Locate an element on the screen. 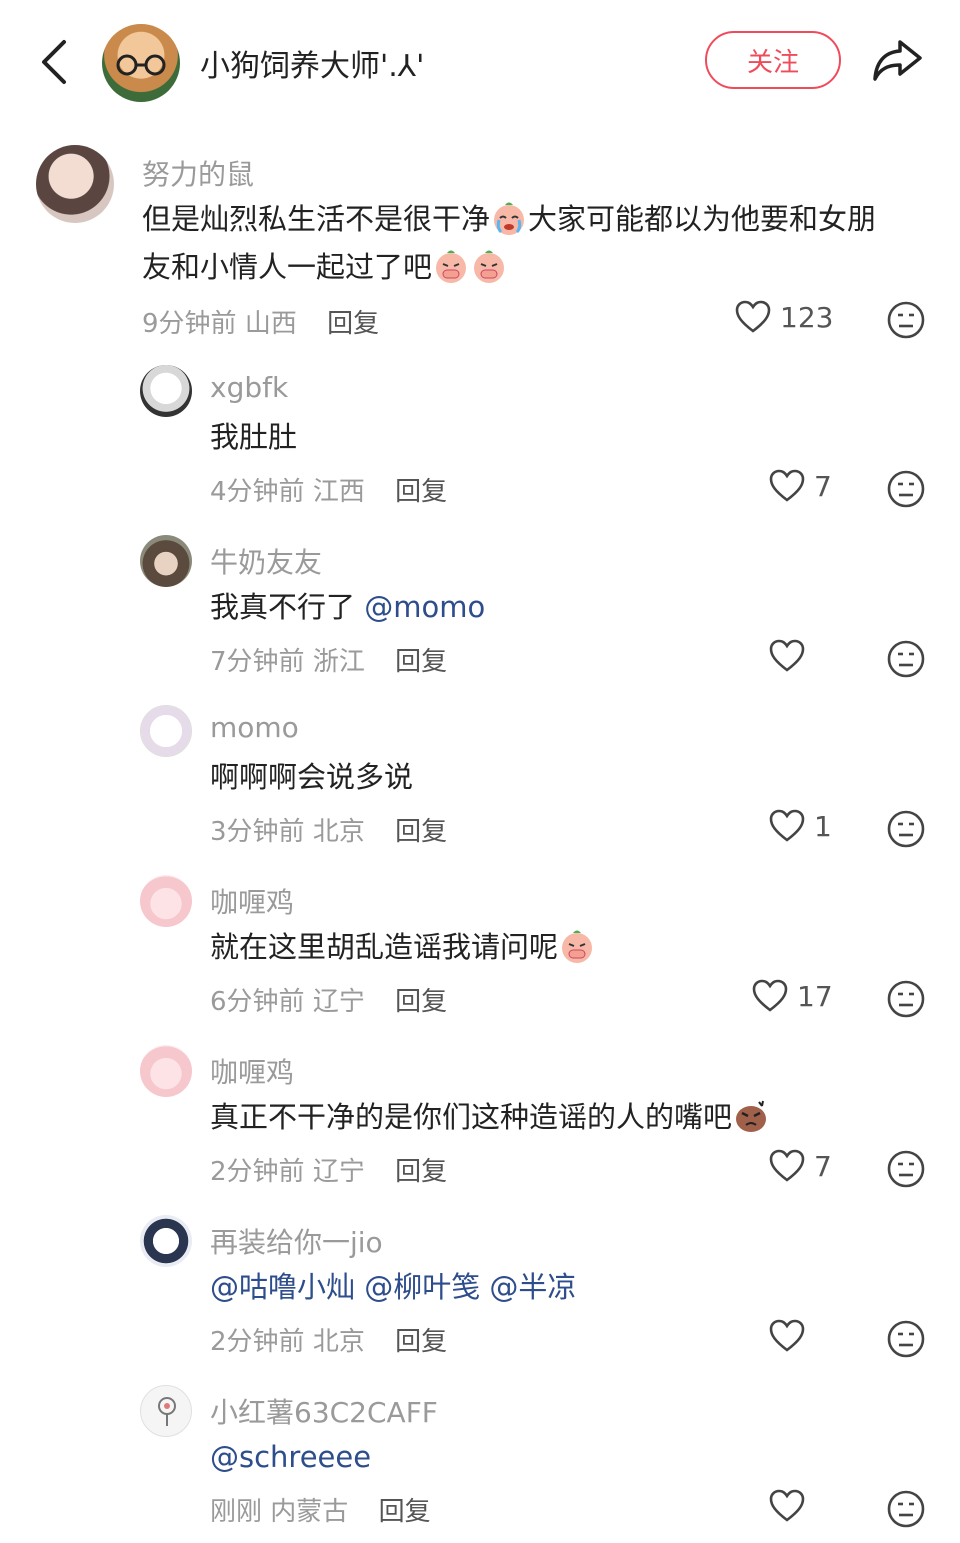 Image resolution: width=960 pixels, height=1543 pixels. comment-meta: 6分钟前 辽宁 回复 is located at coordinates (328, 999).